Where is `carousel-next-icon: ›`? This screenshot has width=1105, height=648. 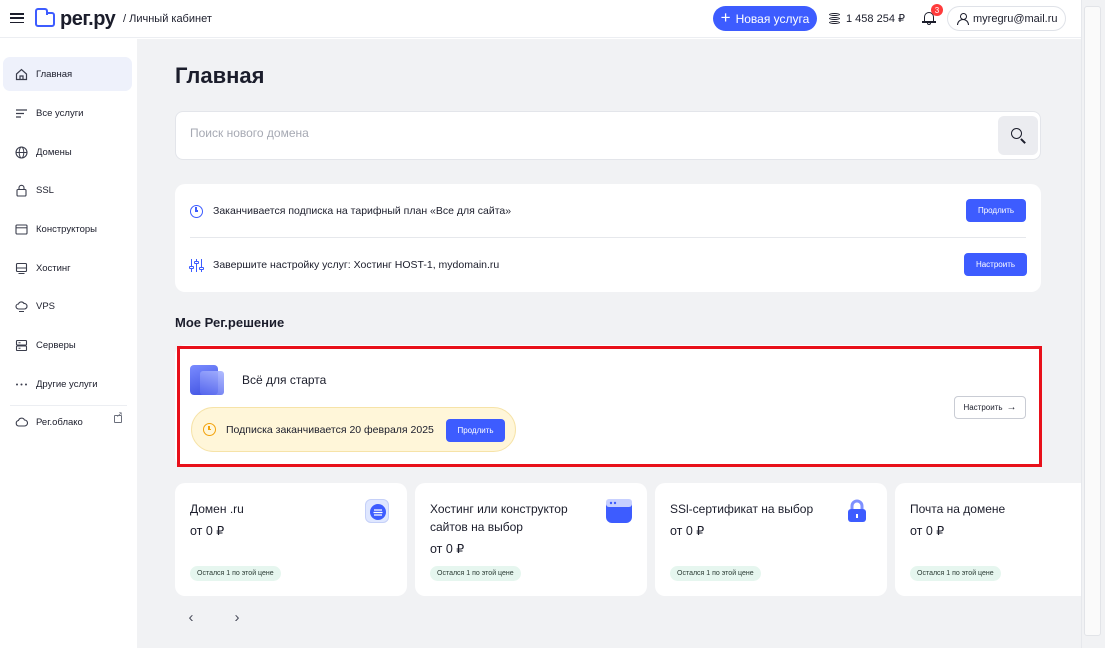 carousel-next-icon: › is located at coordinates (237, 617).